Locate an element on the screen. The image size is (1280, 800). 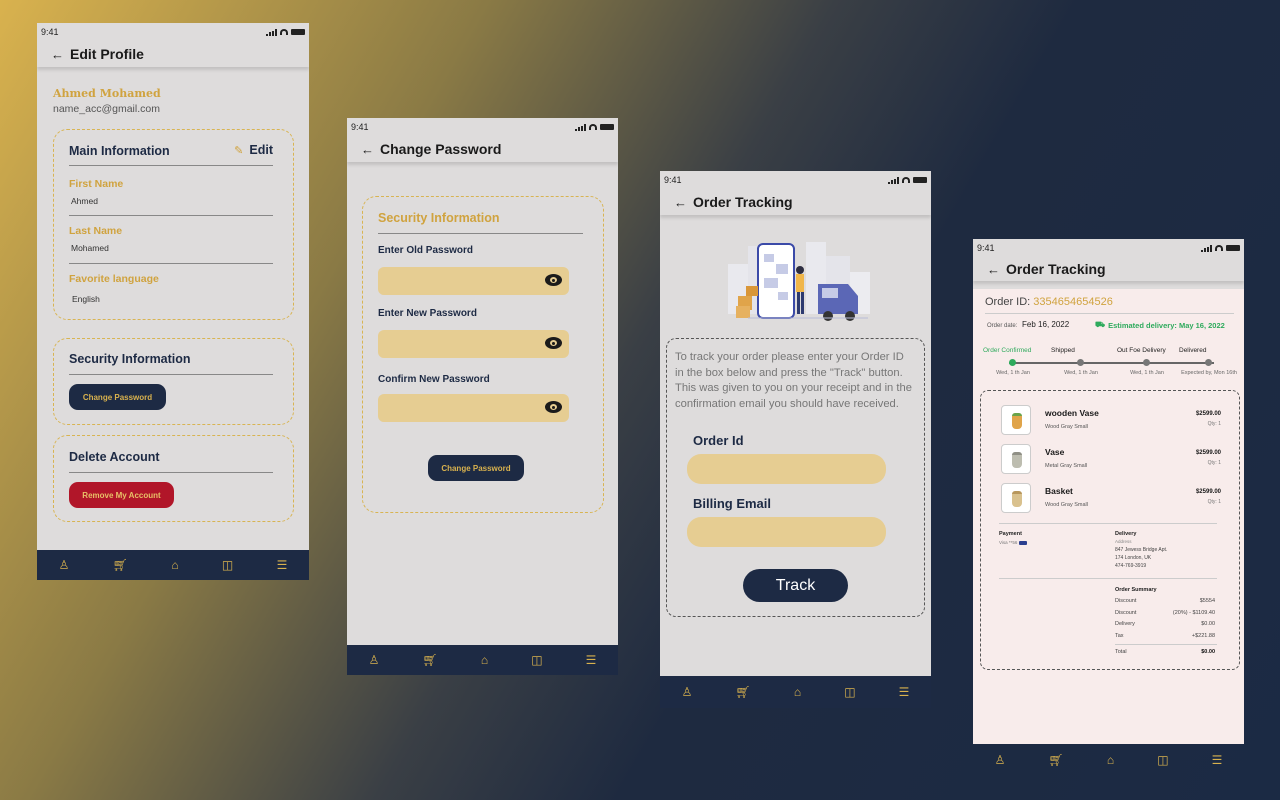
step-label: Out Foe Delivery is located at coordinates (1141, 350).